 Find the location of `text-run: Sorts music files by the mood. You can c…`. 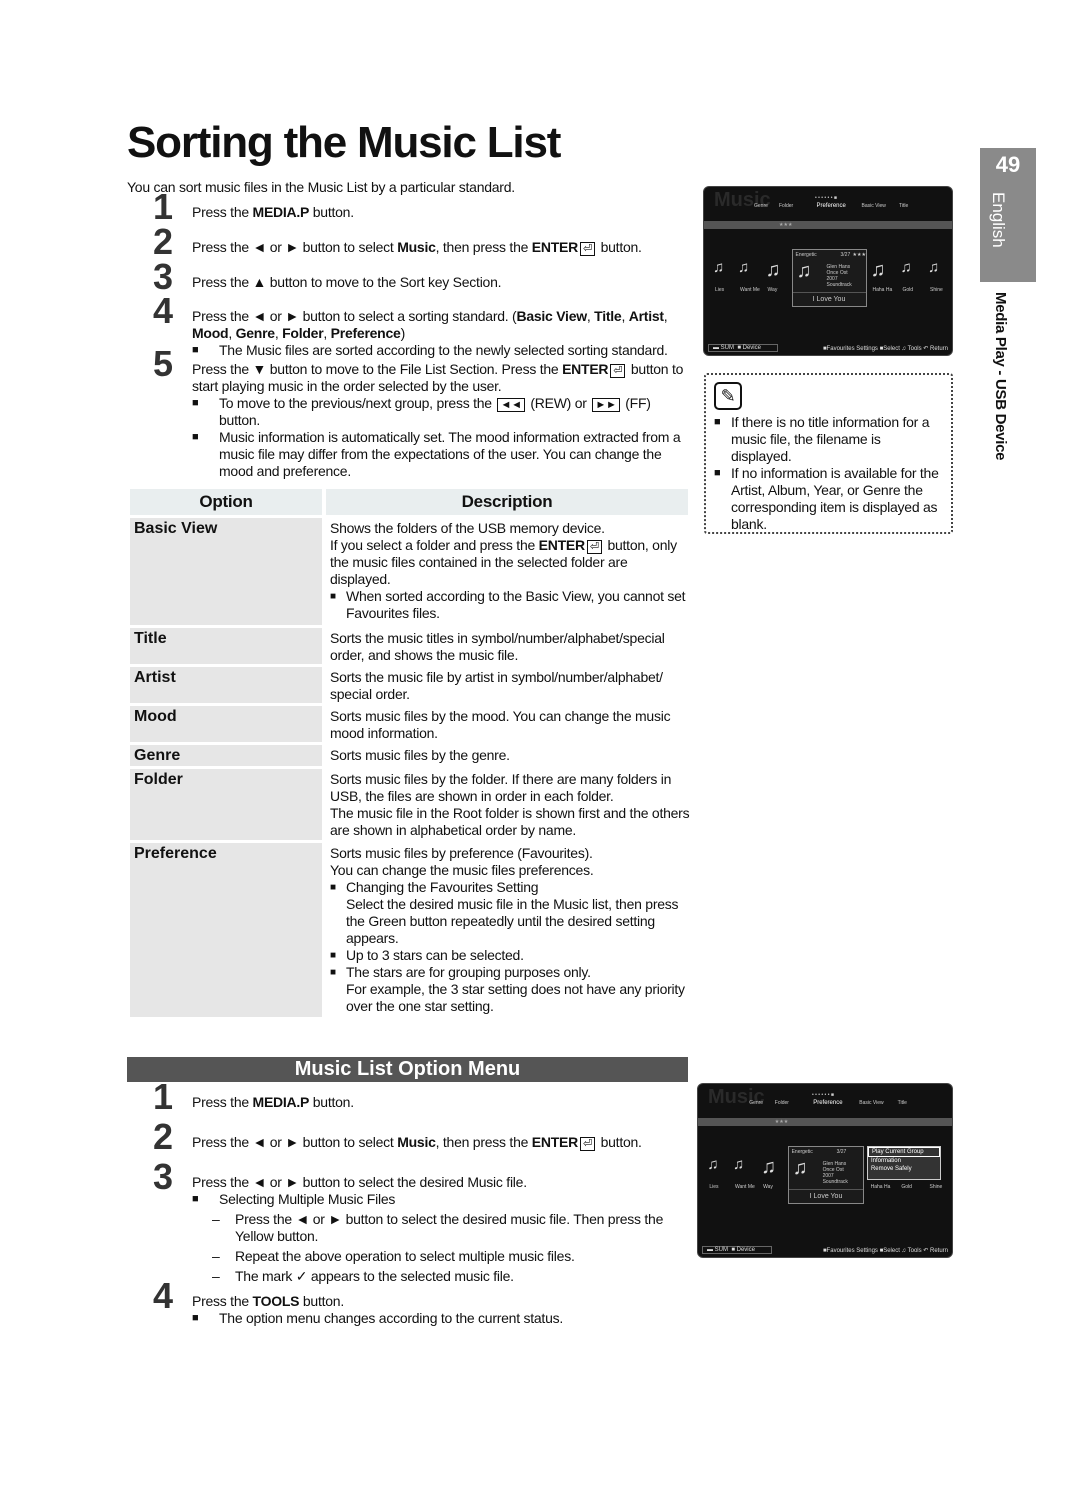

text-run: Sorts music files by the mood. You can c… is located at coordinates (500, 724).